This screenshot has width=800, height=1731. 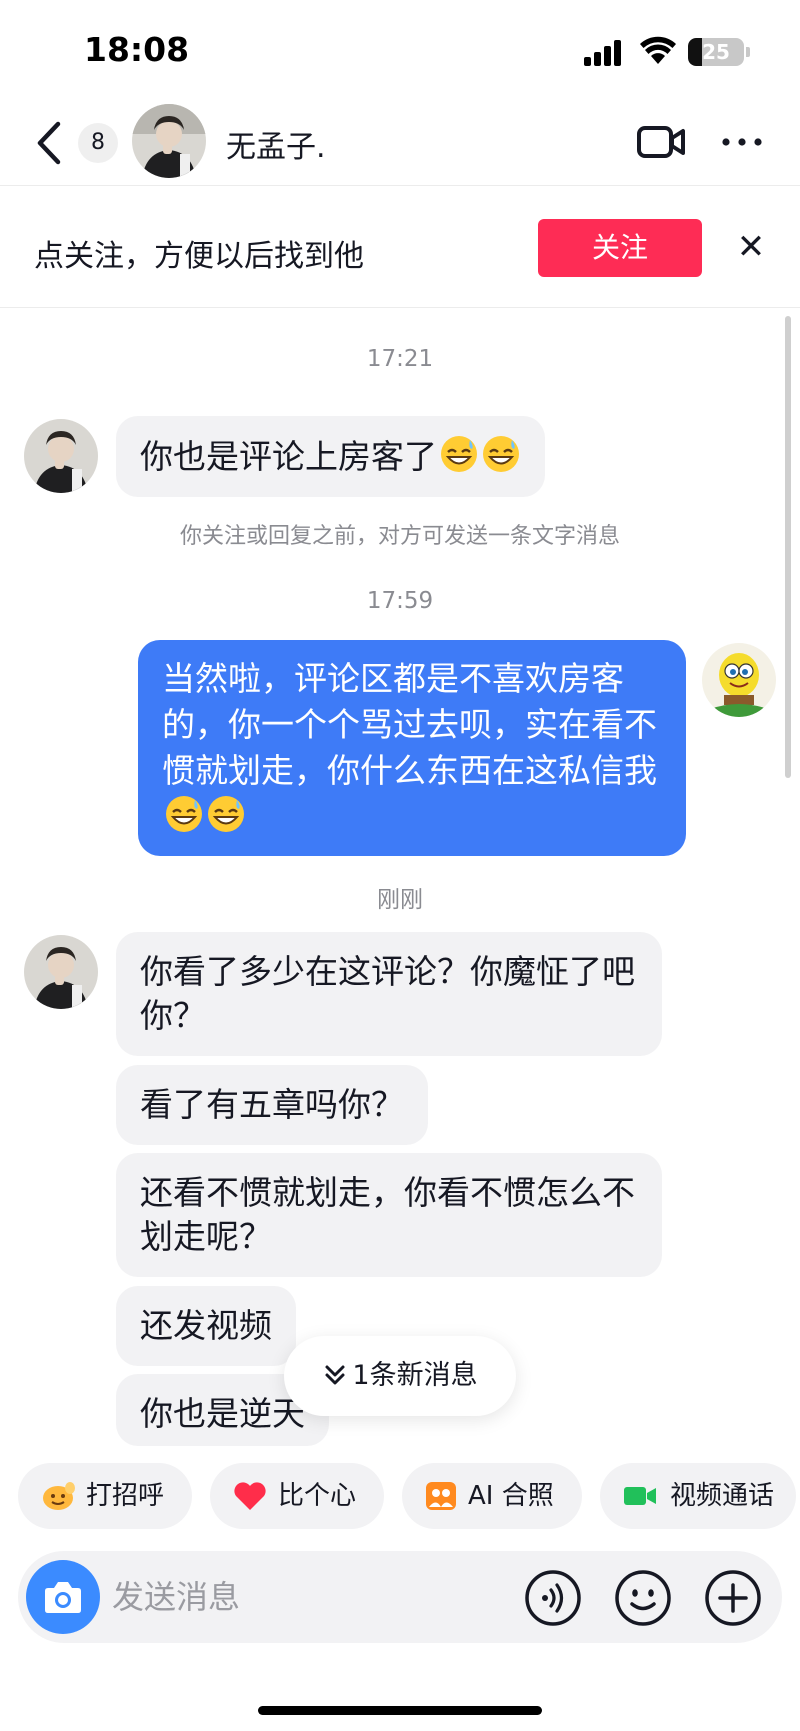 I want to click on incoming-message: 你看了多少在这评论？你魔怔了吧你？, so click(x=389, y=994).